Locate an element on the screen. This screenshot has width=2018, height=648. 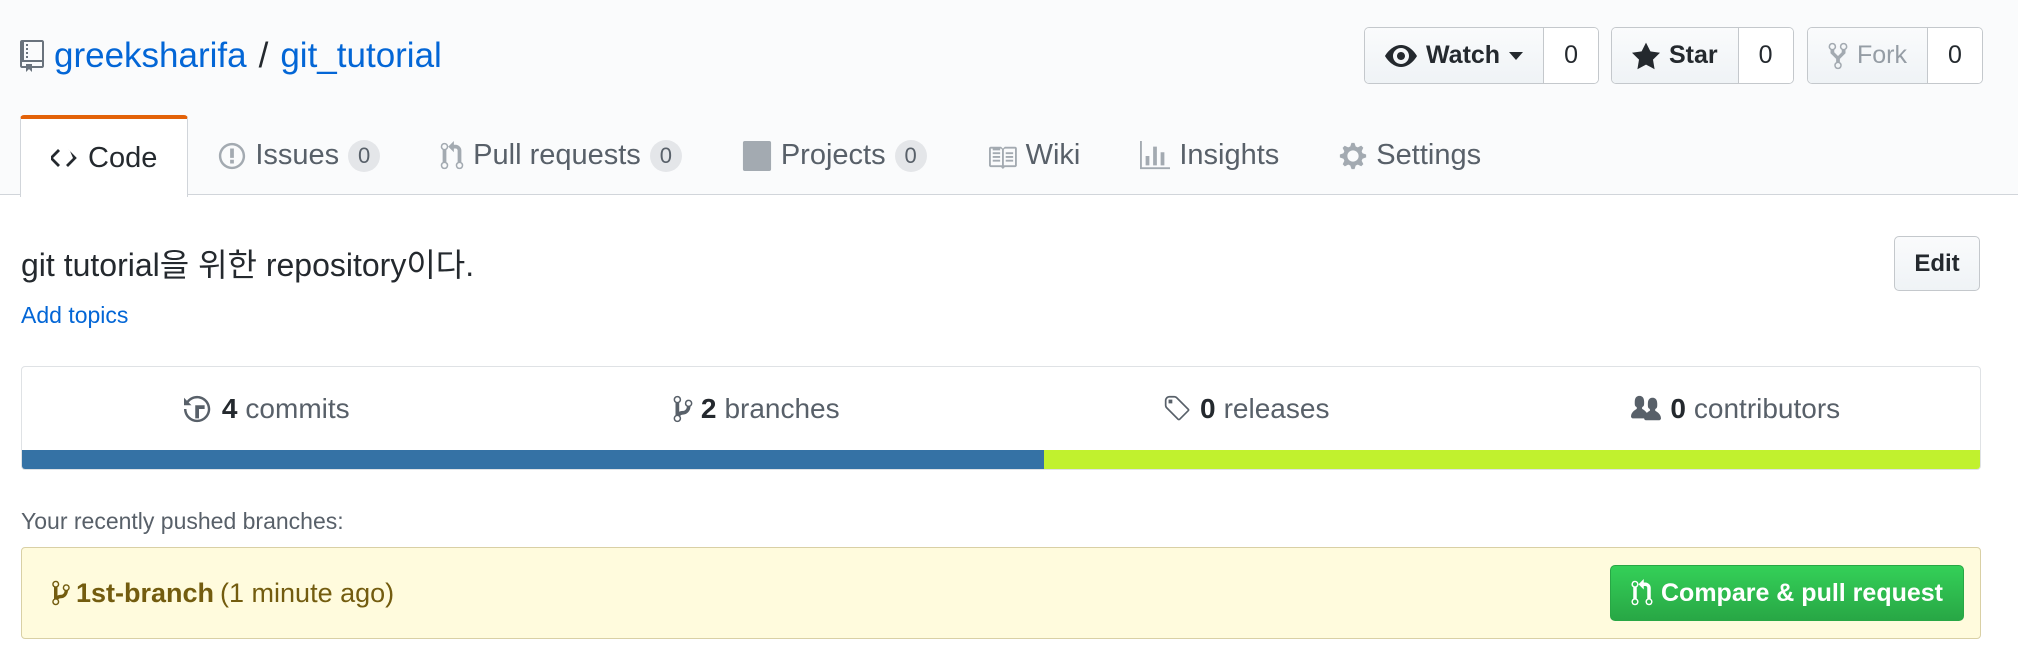
releases-count: 0 is located at coordinates (1208, 408).